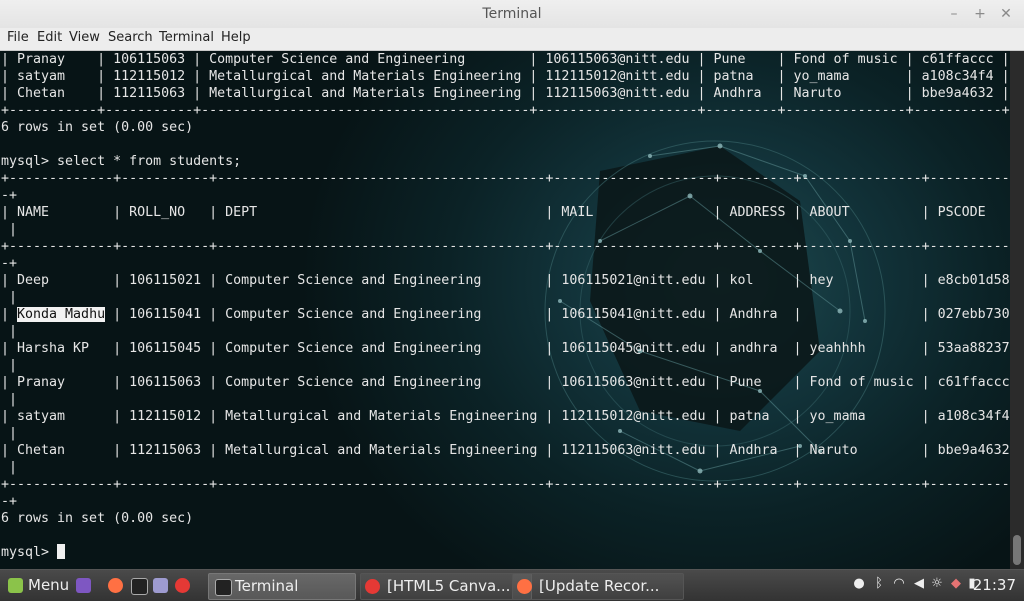  What do you see at coordinates (1017, 310) in the screenshot?
I see `terminal-scrollbar` at bounding box center [1017, 310].